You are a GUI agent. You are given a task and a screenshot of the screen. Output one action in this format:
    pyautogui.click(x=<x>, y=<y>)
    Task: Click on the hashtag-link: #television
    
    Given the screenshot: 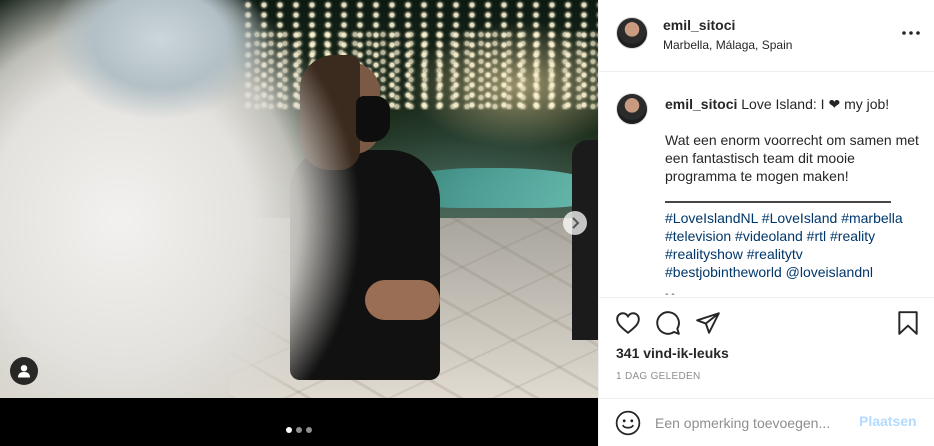 What is the action you would take?
    pyautogui.click(x=698, y=236)
    